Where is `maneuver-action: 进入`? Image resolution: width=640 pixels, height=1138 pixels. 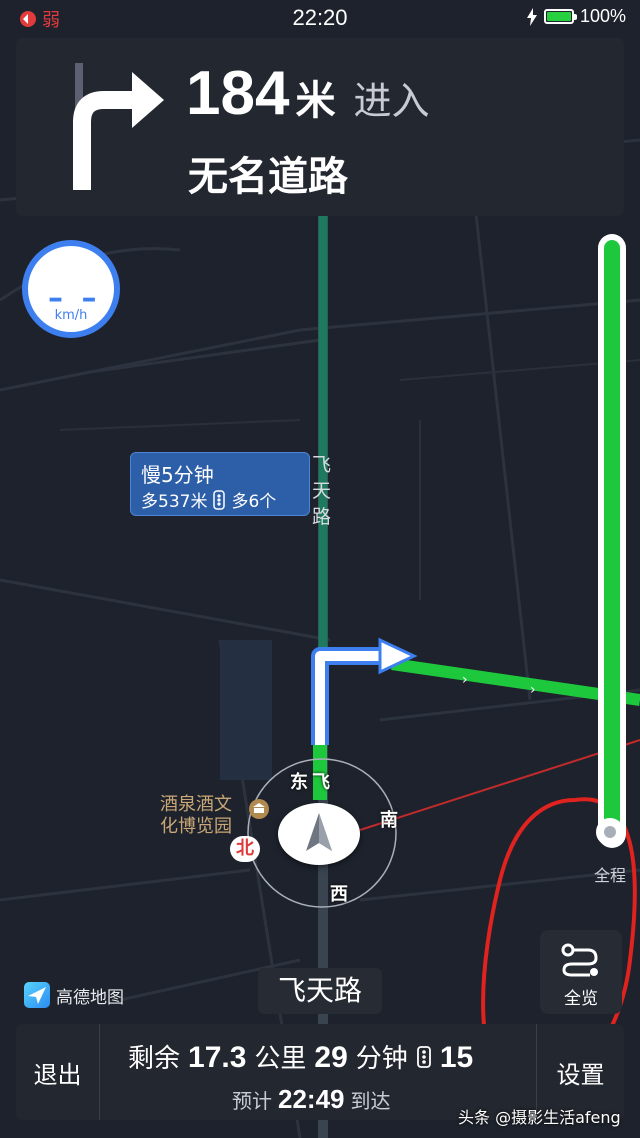 maneuver-action: 进入 is located at coordinates (391, 102).